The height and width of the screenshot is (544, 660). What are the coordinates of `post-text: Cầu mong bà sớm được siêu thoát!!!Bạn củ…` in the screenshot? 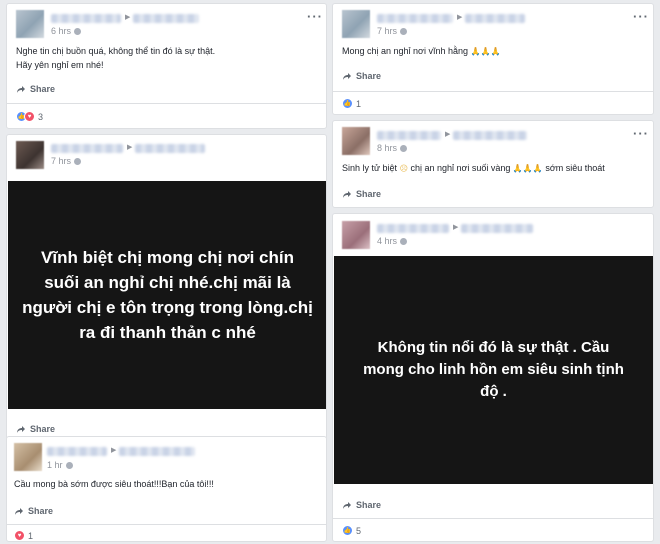 It's located at (114, 484).